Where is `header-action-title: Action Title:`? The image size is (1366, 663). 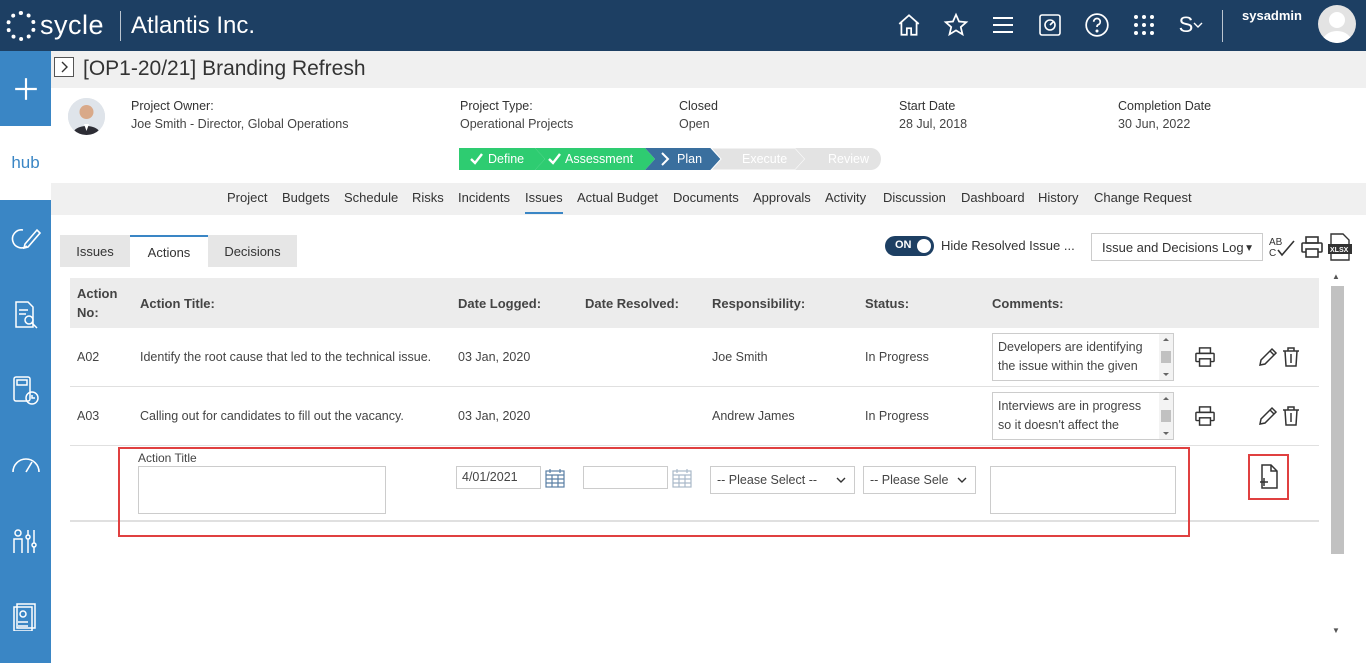 header-action-title: Action Title: is located at coordinates (177, 303).